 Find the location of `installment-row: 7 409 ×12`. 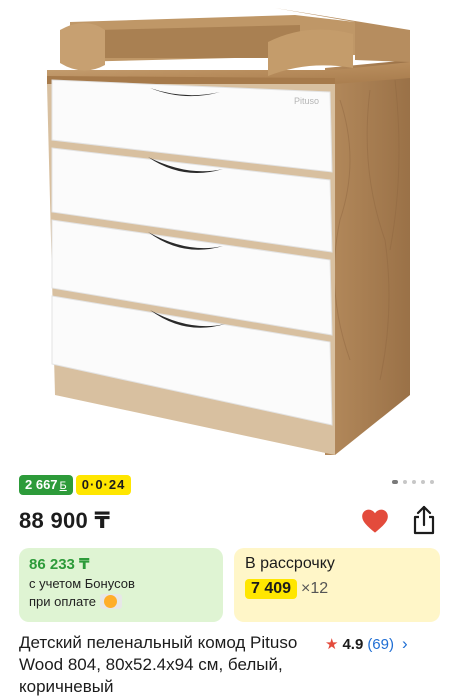

installment-row: 7 409 ×12 is located at coordinates (337, 589).